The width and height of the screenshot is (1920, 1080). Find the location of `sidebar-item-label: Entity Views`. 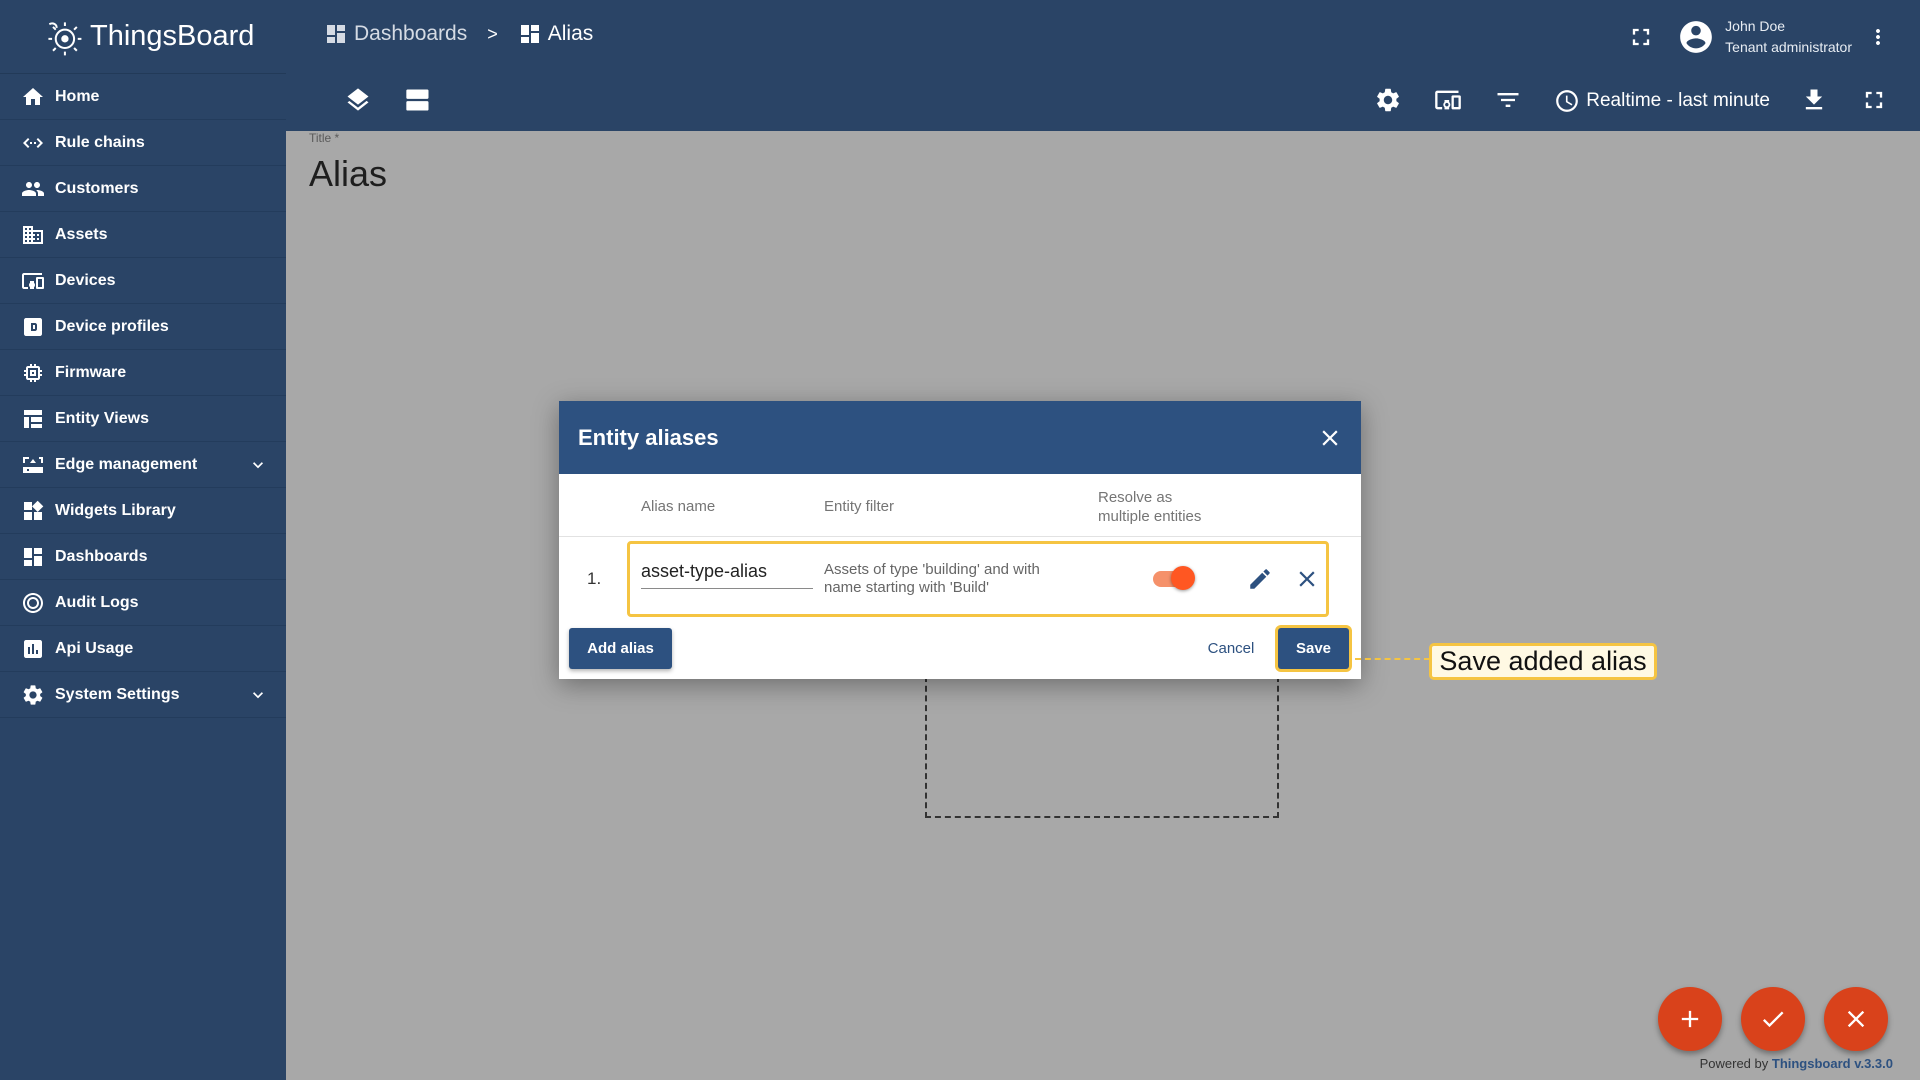

sidebar-item-label: Entity Views is located at coordinates (102, 418).